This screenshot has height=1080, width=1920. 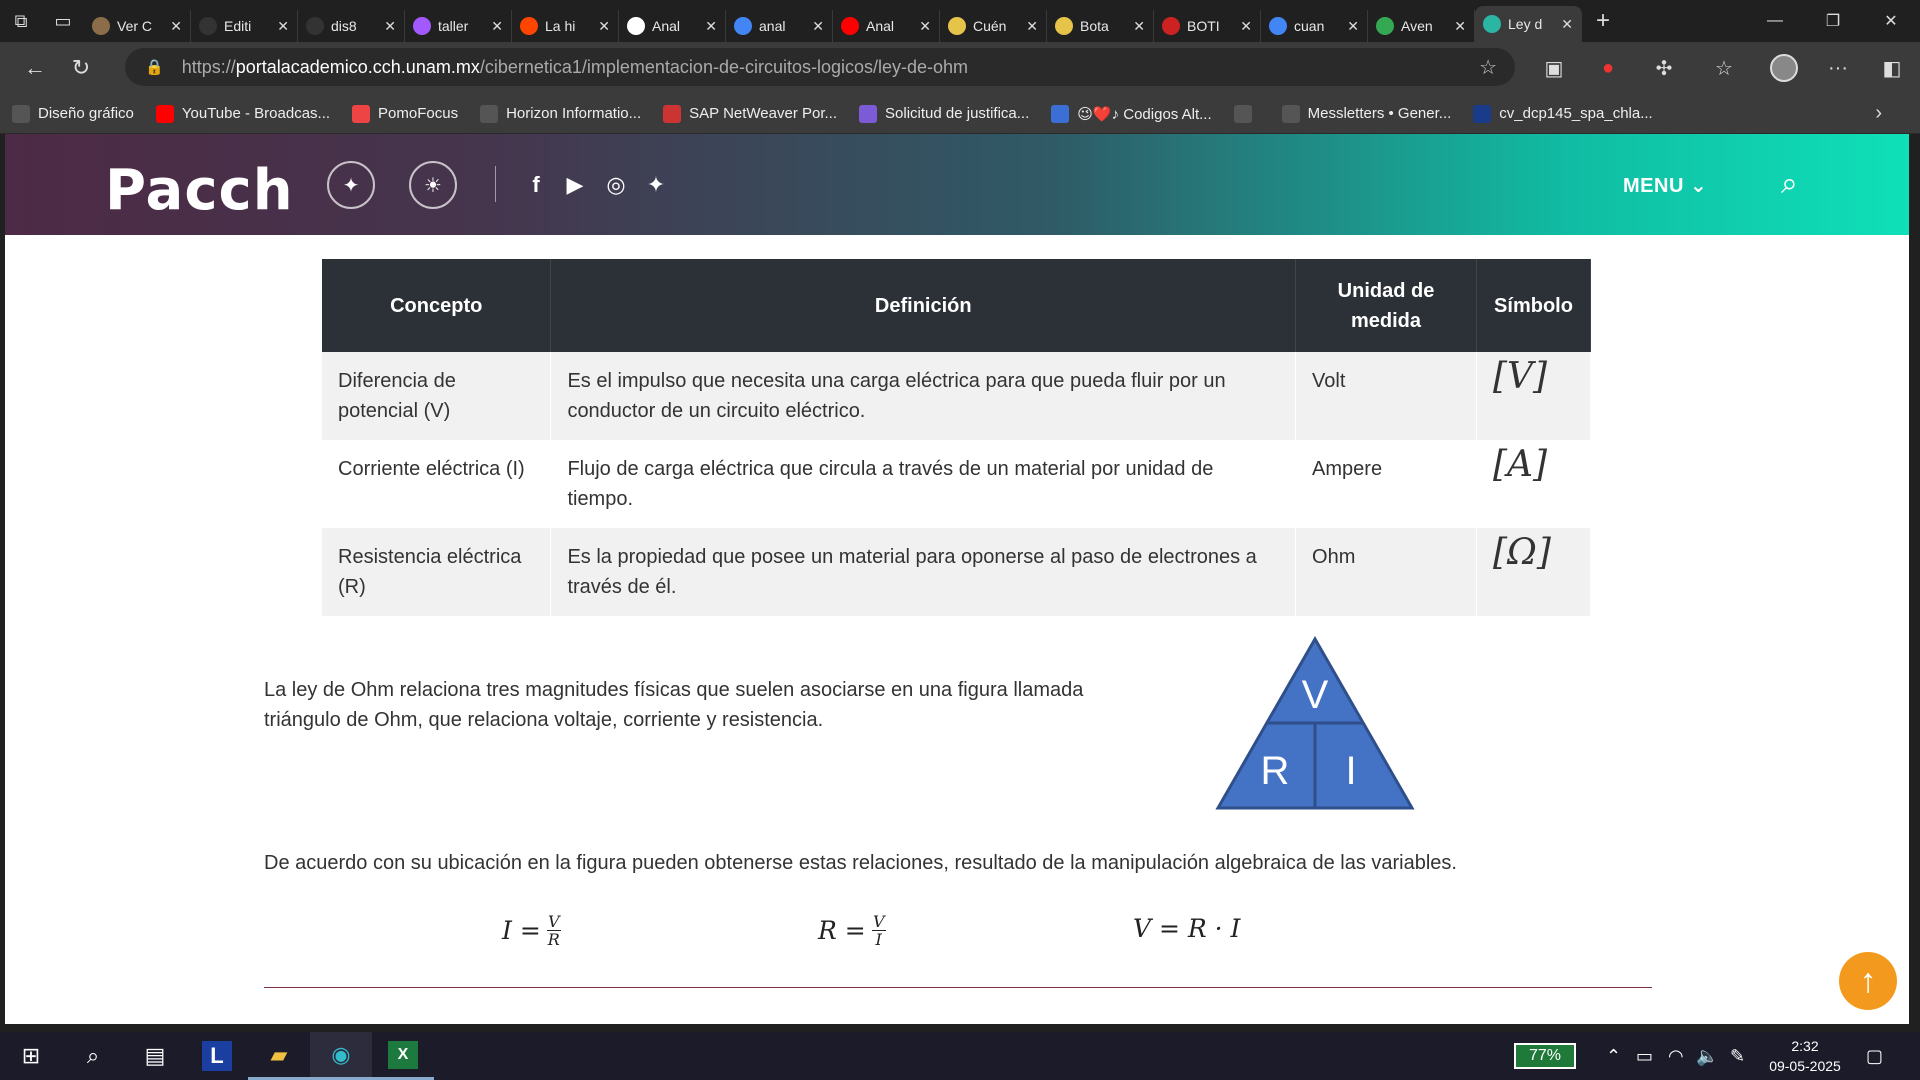 What do you see at coordinates (1891, 21) in the screenshot?
I see `close-window-button: ✕` at bounding box center [1891, 21].